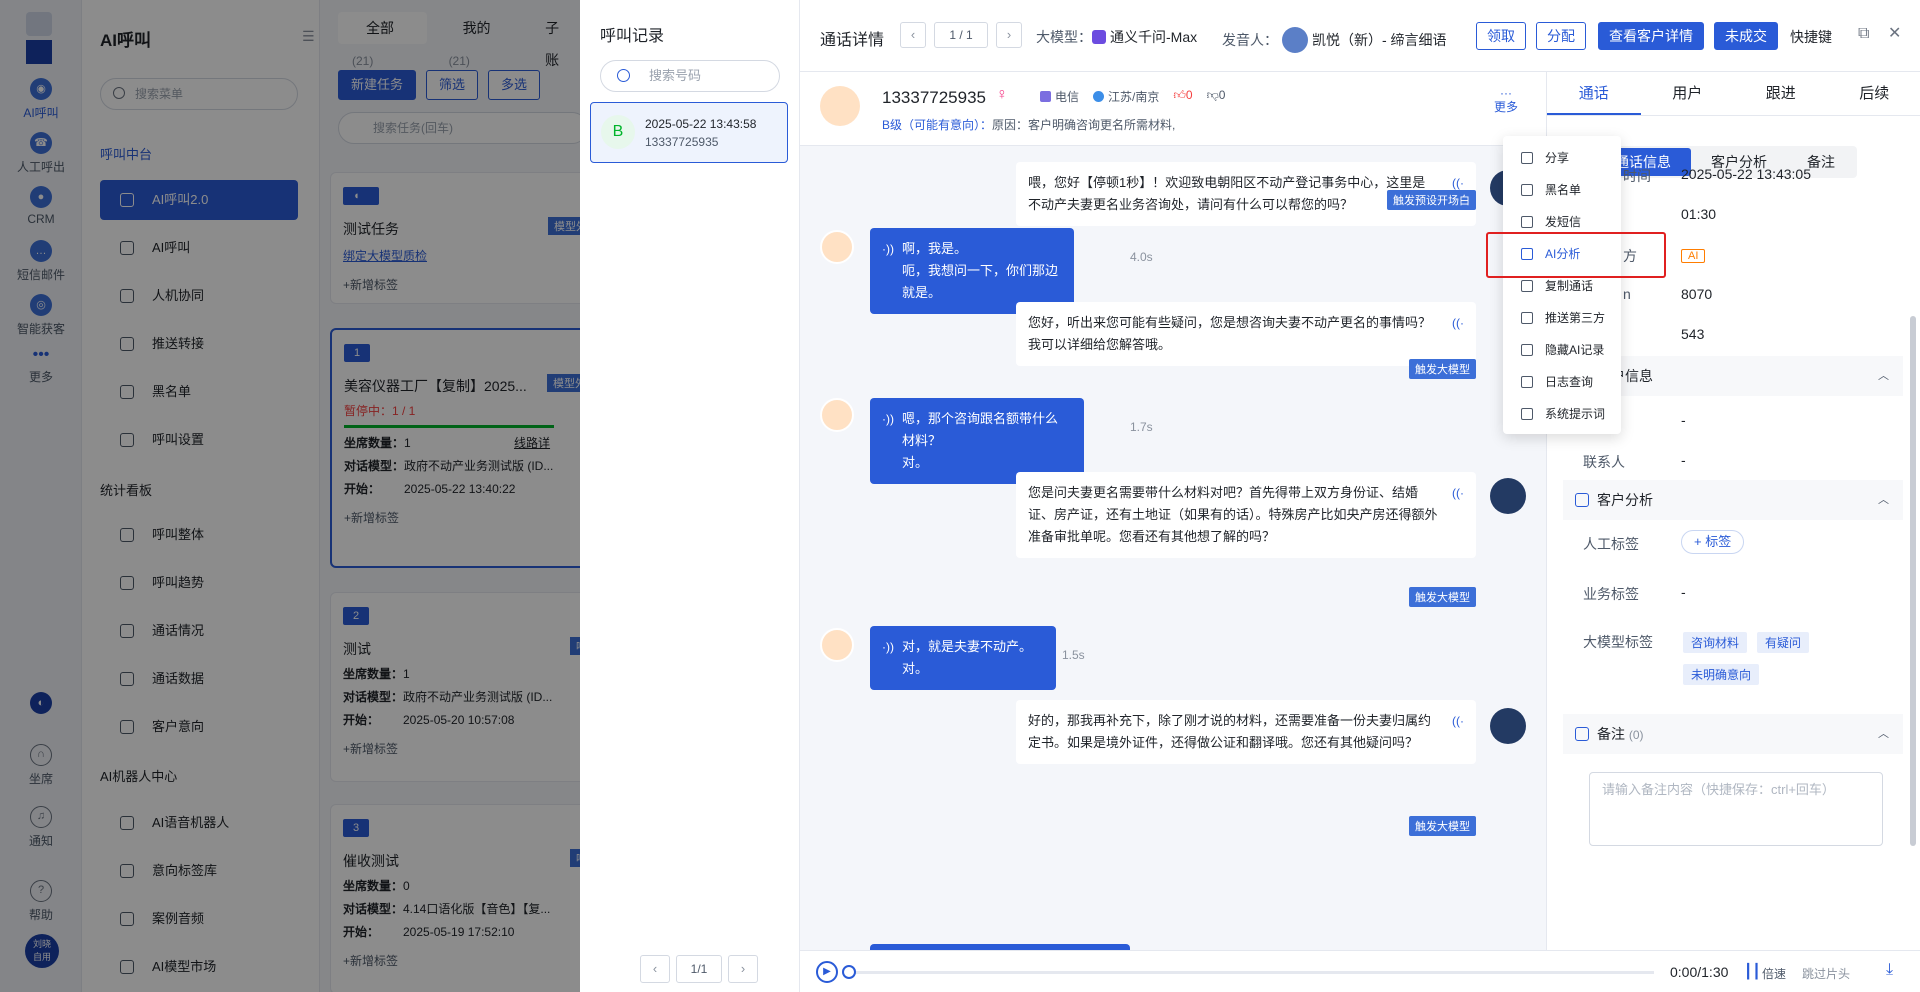  Describe the element at coordinates (690, 76) in the screenshot. I see `phone-search-input: 搜索号码` at that location.